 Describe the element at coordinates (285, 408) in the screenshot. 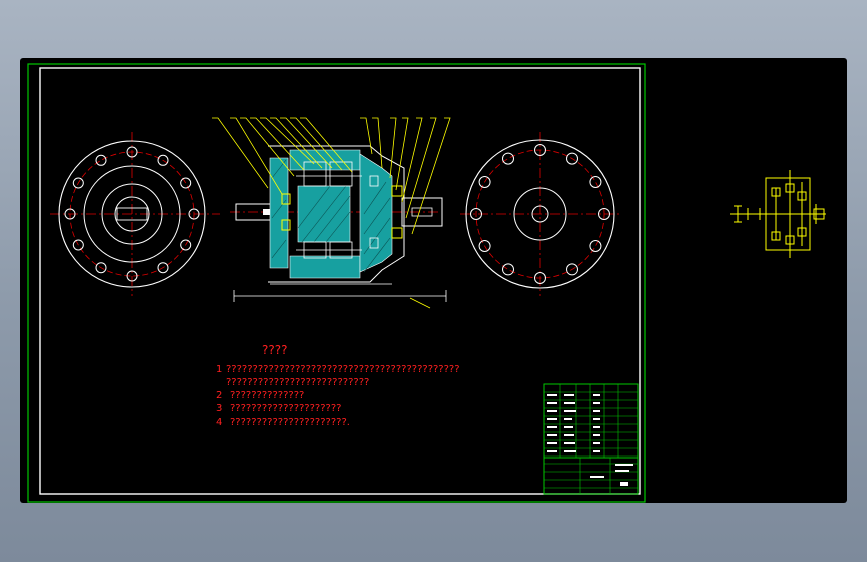

I see `note-3-text: ?????????????????????` at that location.